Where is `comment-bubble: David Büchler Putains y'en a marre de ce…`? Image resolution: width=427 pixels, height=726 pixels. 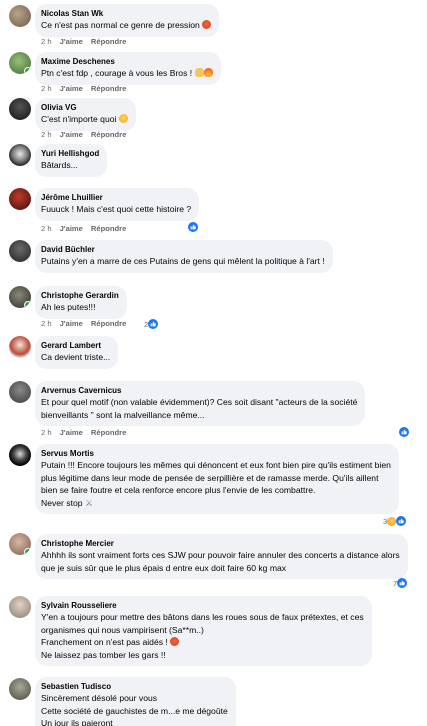
comment-bubble: David Büchler Putains y'en a marre de ce… is located at coordinates (184, 256).